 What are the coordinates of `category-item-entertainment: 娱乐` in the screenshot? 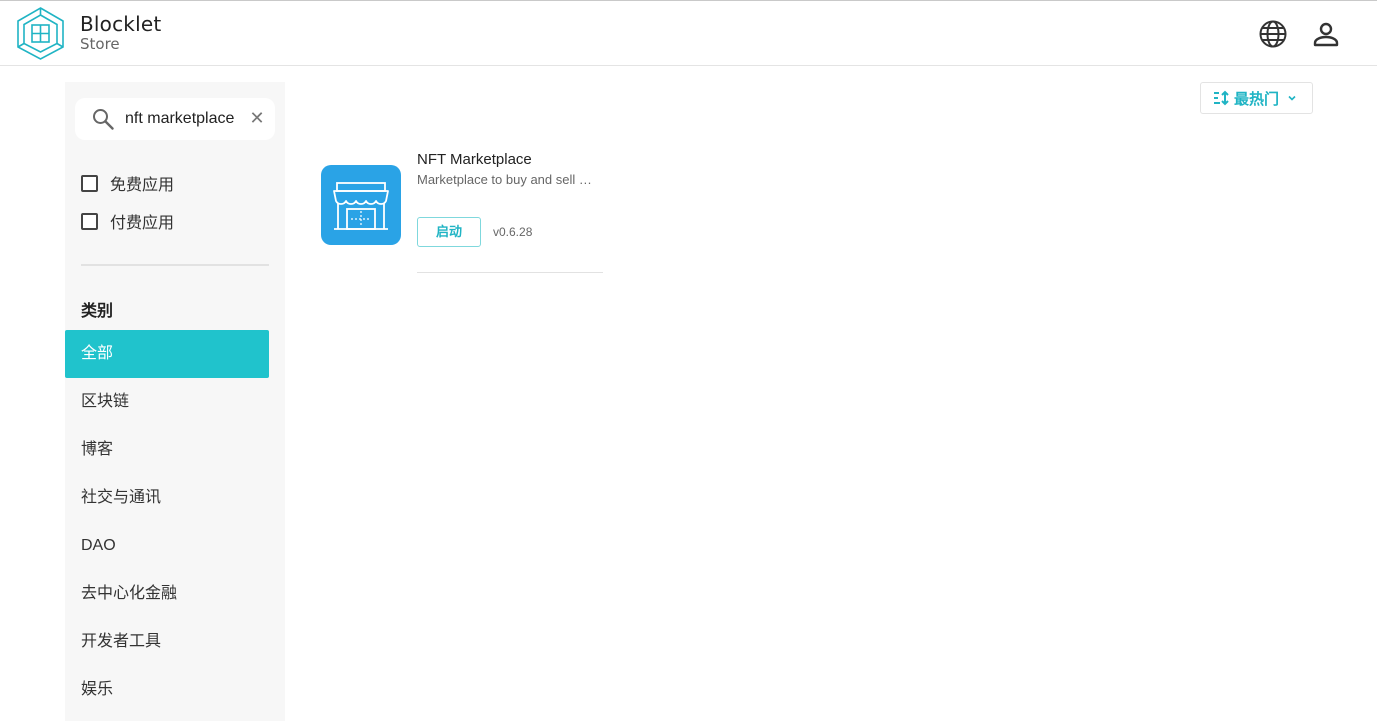 It's located at (167, 690).